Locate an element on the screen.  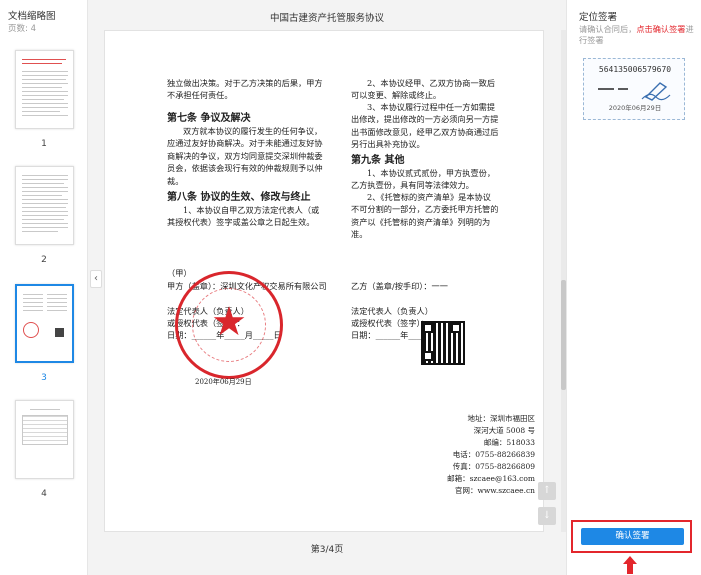
company-seal-stamp: ★ is located at coordinates (229, 325).